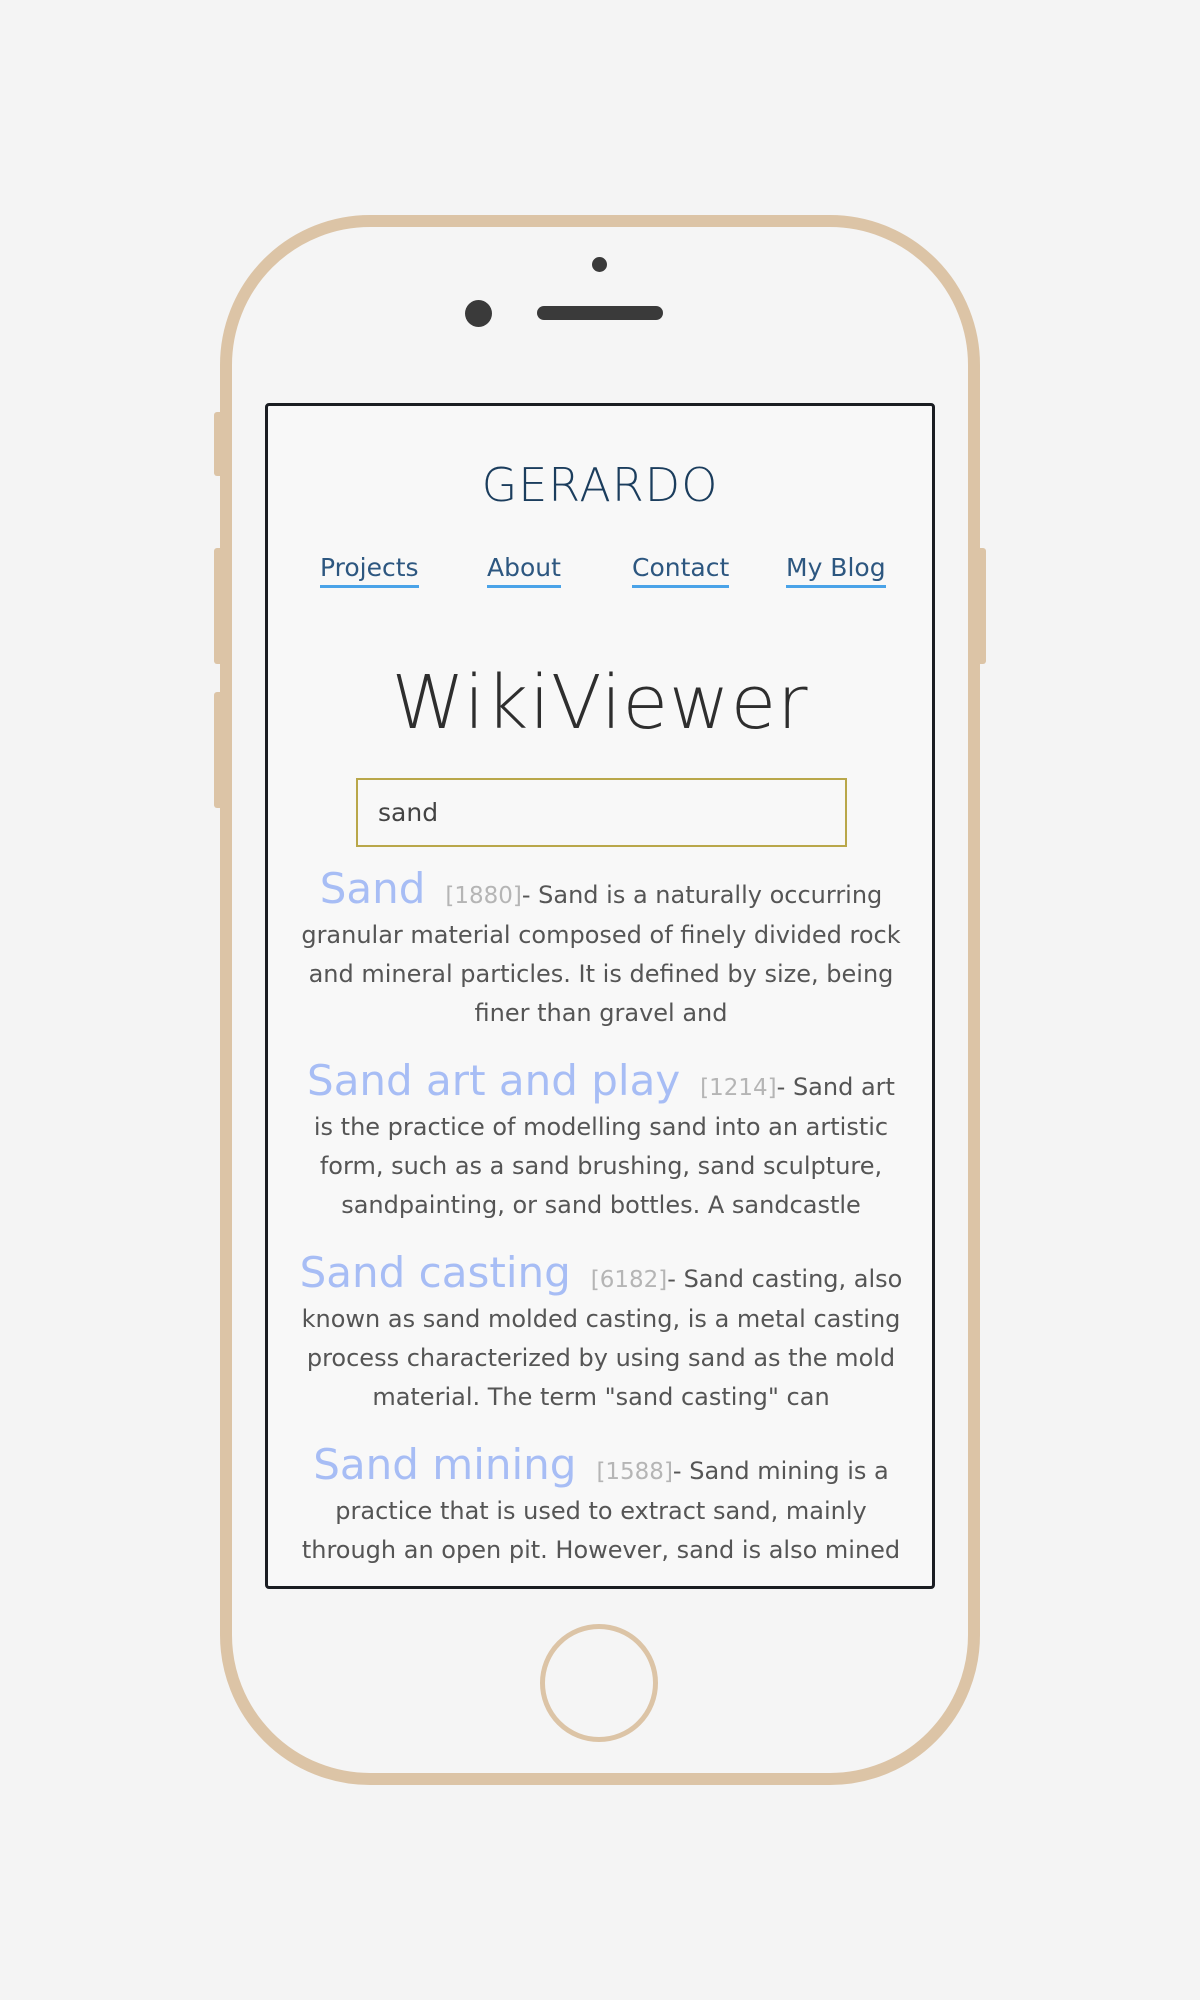  I want to click on nav-link-about: About, so click(524, 570).